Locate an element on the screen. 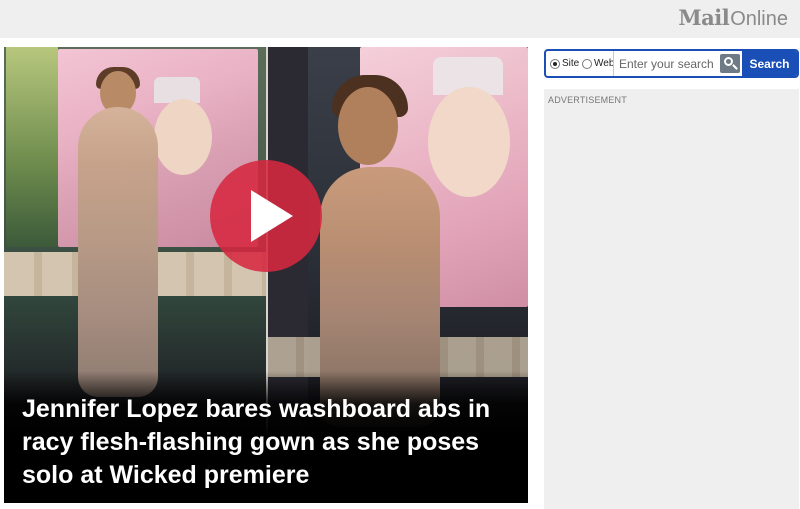  mailonline-logo: Mail Online is located at coordinates (733, 18).